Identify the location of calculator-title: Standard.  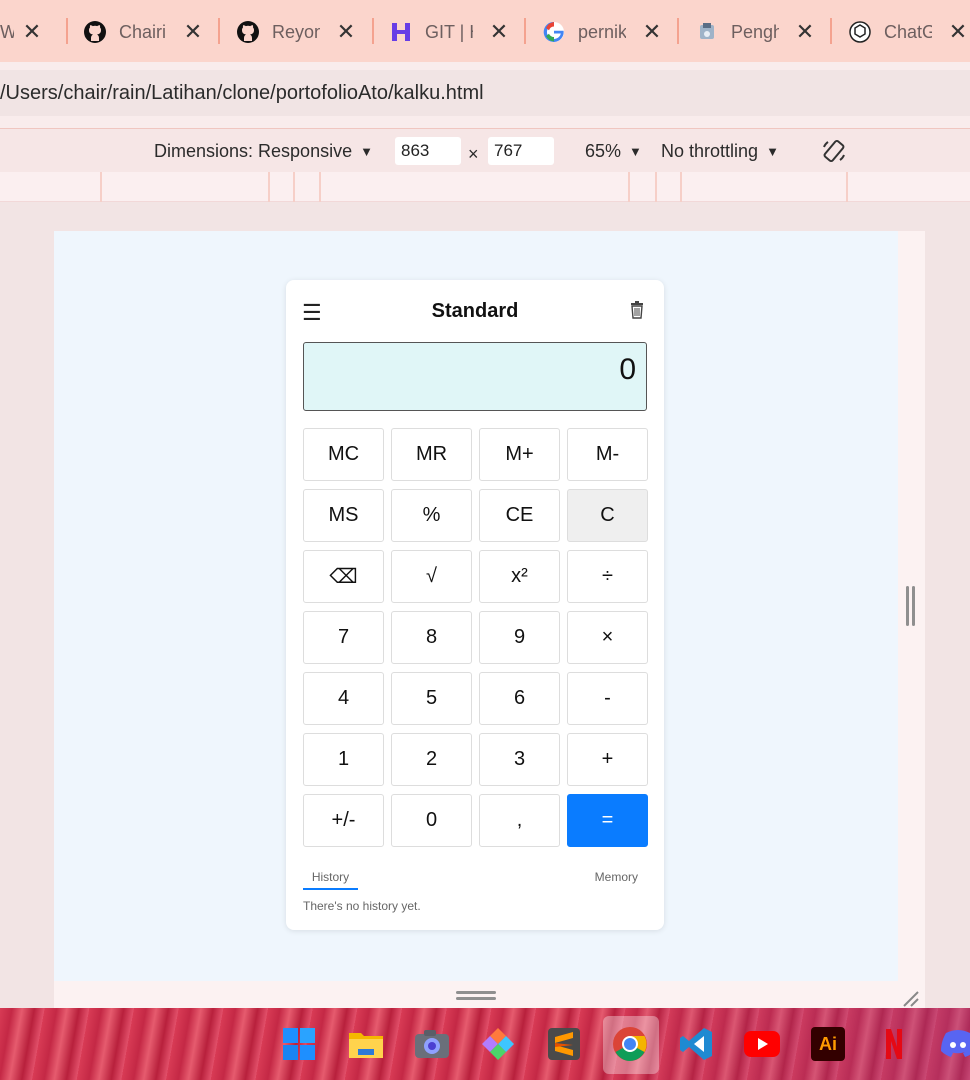
(475, 311).